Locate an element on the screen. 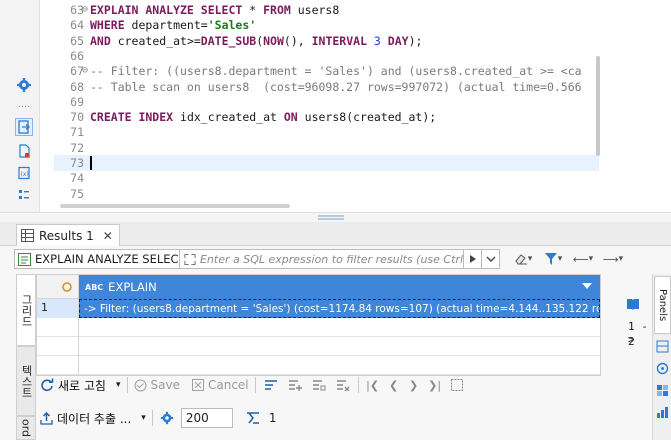  panels-tab: Panels is located at coordinates (662, 305).